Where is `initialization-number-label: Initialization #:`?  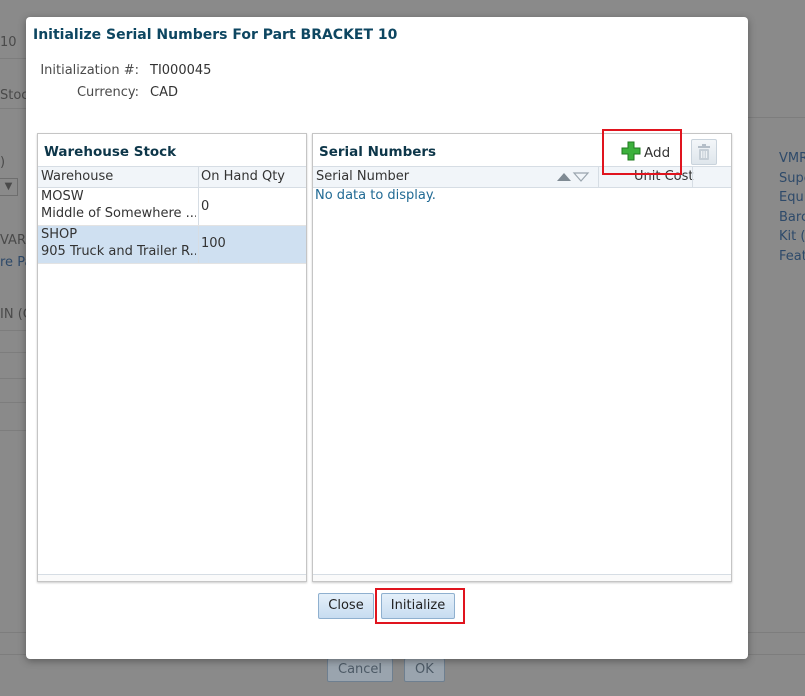
initialization-number-label: Initialization #: is located at coordinates (89, 70).